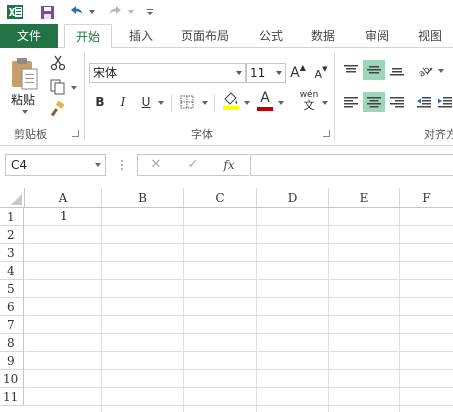 This screenshot has width=453, height=412. What do you see at coordinates (131, 12) in the screenshot?
I see `redo-dropdown-icon` at bounding box center [131, 12].